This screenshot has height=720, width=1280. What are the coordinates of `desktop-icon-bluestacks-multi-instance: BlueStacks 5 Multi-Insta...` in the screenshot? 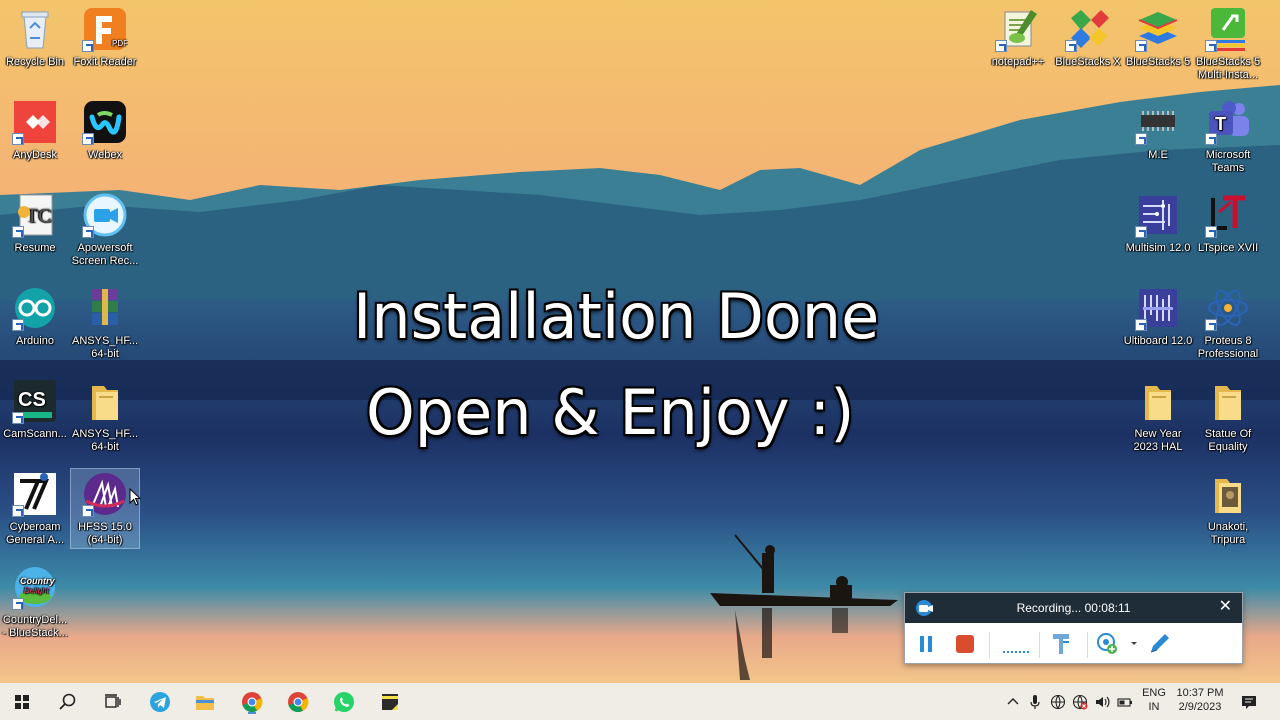 It's located at (1228, 44).